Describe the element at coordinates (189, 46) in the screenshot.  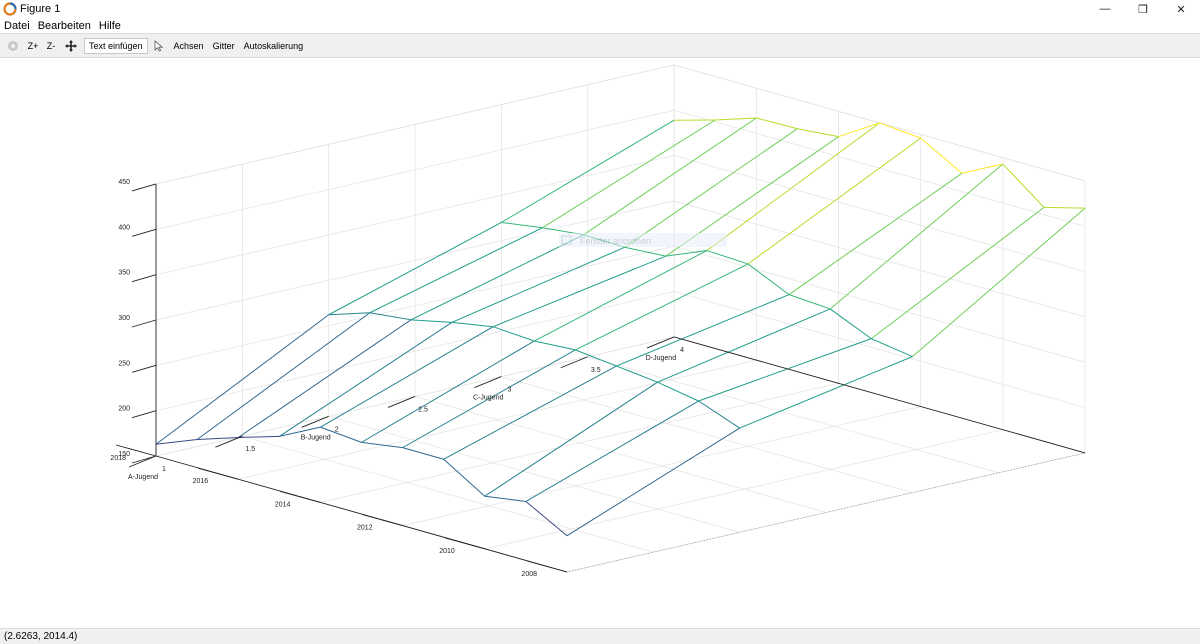
I see `axes-button: Achsen` at that location.